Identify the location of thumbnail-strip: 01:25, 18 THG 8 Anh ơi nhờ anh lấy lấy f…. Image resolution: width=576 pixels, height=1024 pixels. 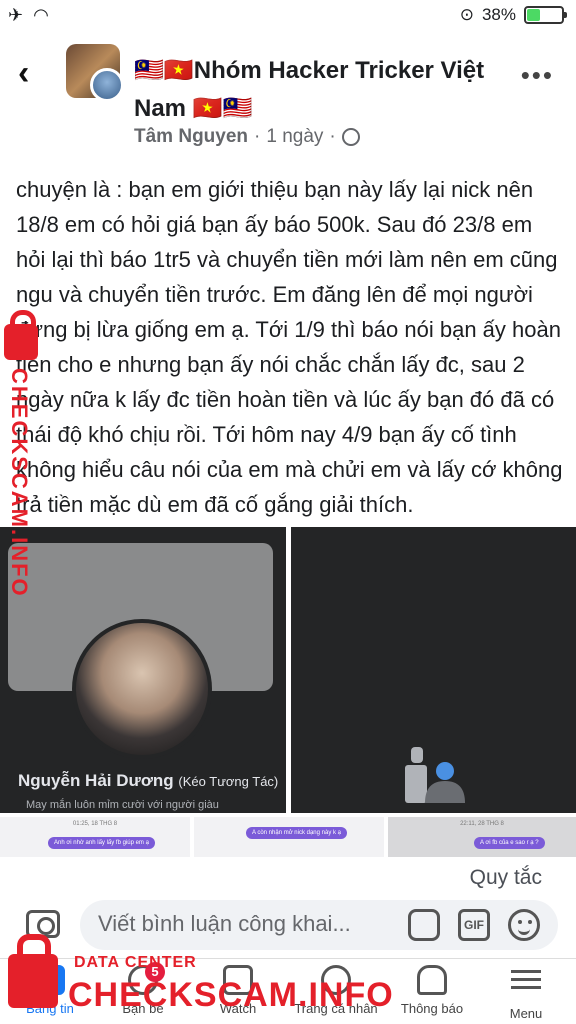
(288, 837).